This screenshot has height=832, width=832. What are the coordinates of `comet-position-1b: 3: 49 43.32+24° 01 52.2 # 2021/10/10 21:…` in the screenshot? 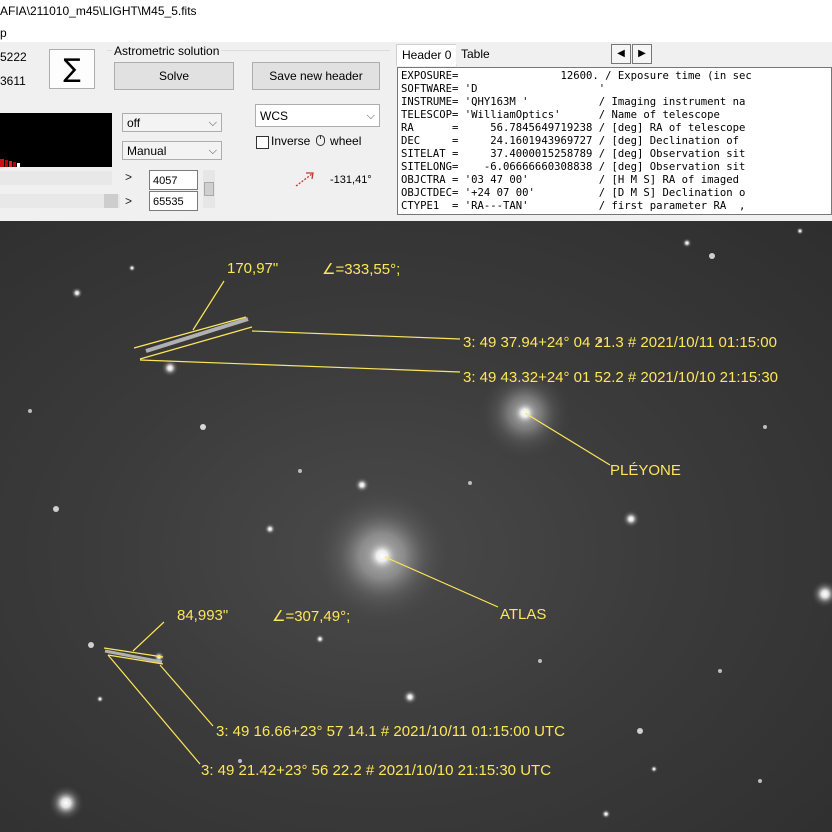 It's located at (621, 377).